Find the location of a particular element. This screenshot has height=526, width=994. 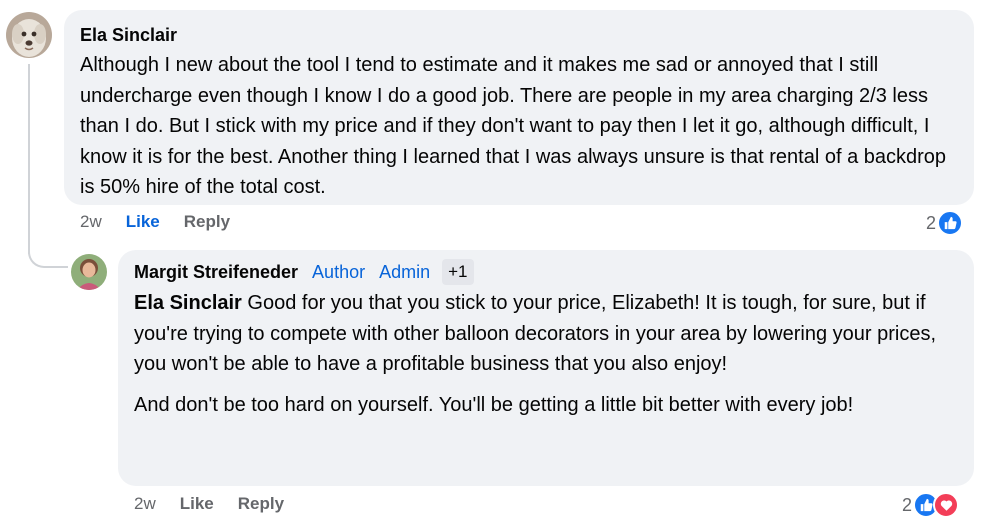

reply-actions: 2w Like Reply is located at coordinates (209, 504).